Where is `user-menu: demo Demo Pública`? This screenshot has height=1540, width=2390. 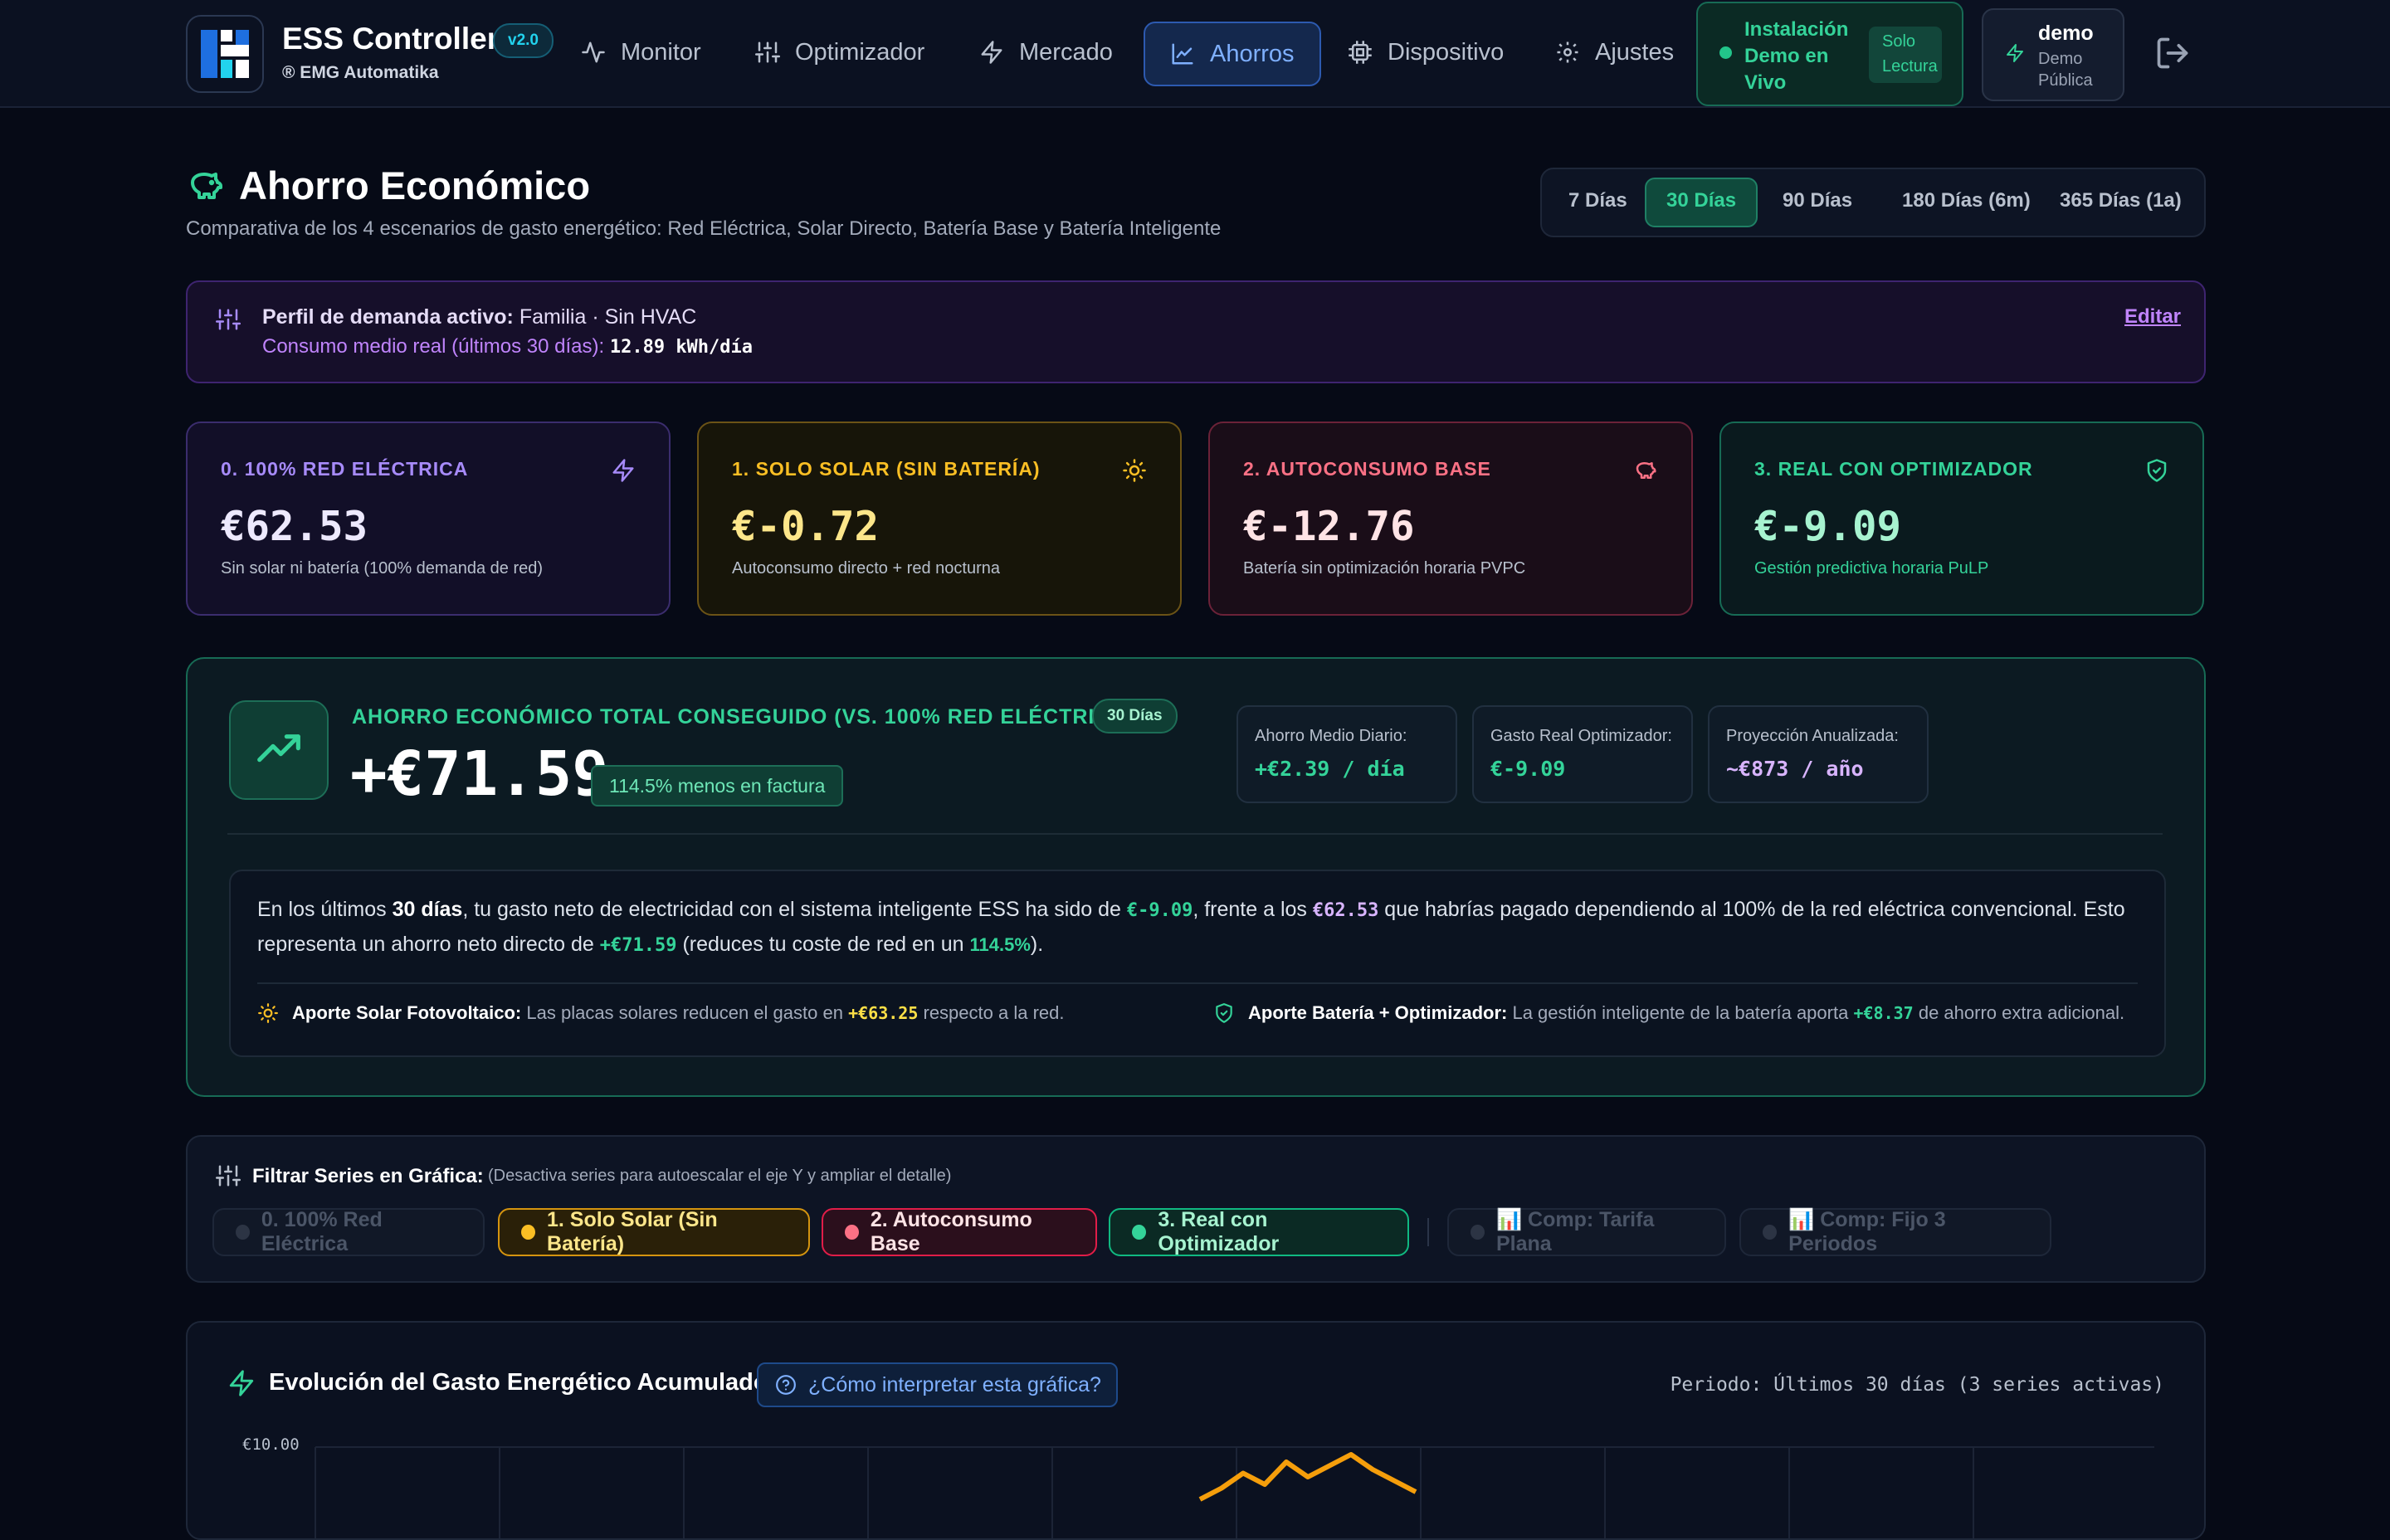
user-menu: demo Demo Pública is located at coordinates (2053, 54).